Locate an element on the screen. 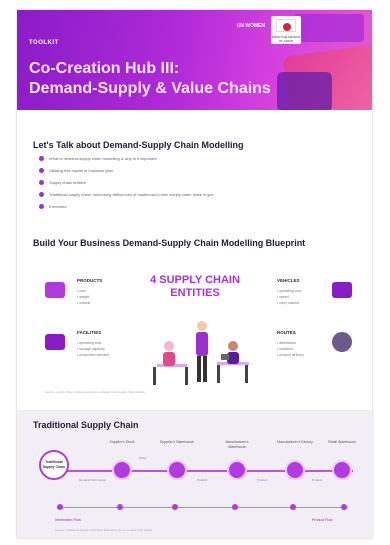 The height and width of the screenshot is (545, 390). node-label: Manufacturer's Factory is located at coordinates (295, 442).